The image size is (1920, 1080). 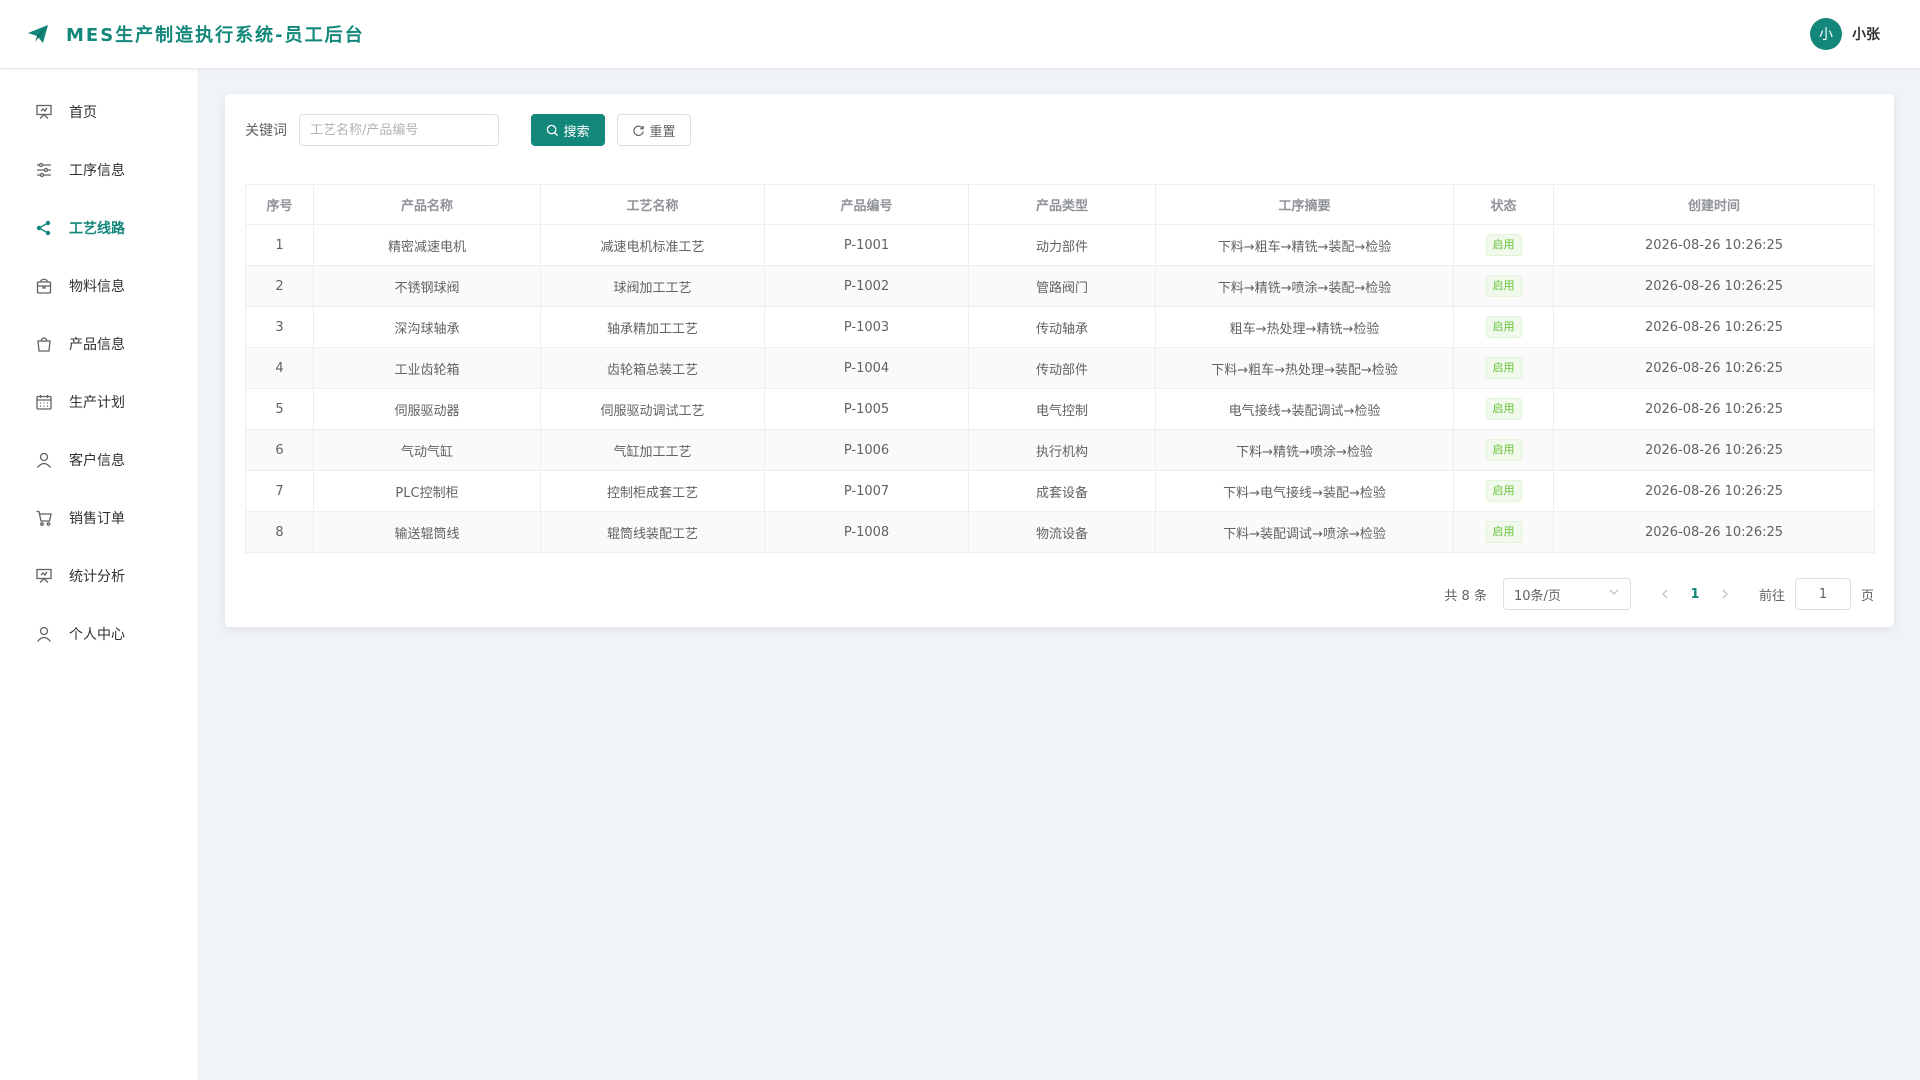 What do you see at coordinates (1304, 368) in the screenshot?
I see `table-cell: 下料→粗车→热处理→装配→检验` at bounding box center [1304, 368].